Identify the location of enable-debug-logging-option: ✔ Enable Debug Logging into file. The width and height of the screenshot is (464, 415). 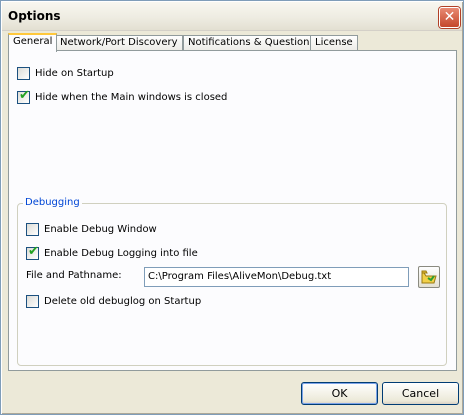
(112, 252).